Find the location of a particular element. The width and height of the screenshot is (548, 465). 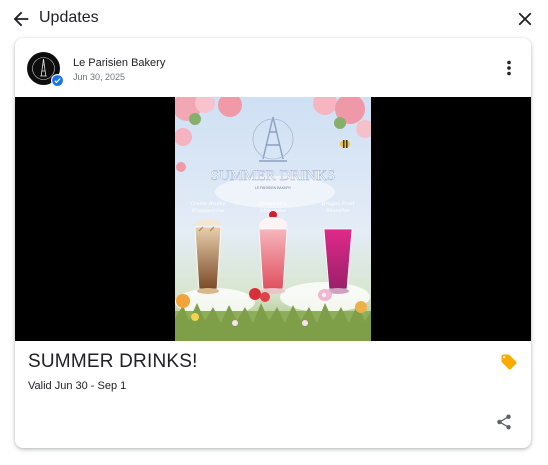

share-button is located at coordinates (504, 422).